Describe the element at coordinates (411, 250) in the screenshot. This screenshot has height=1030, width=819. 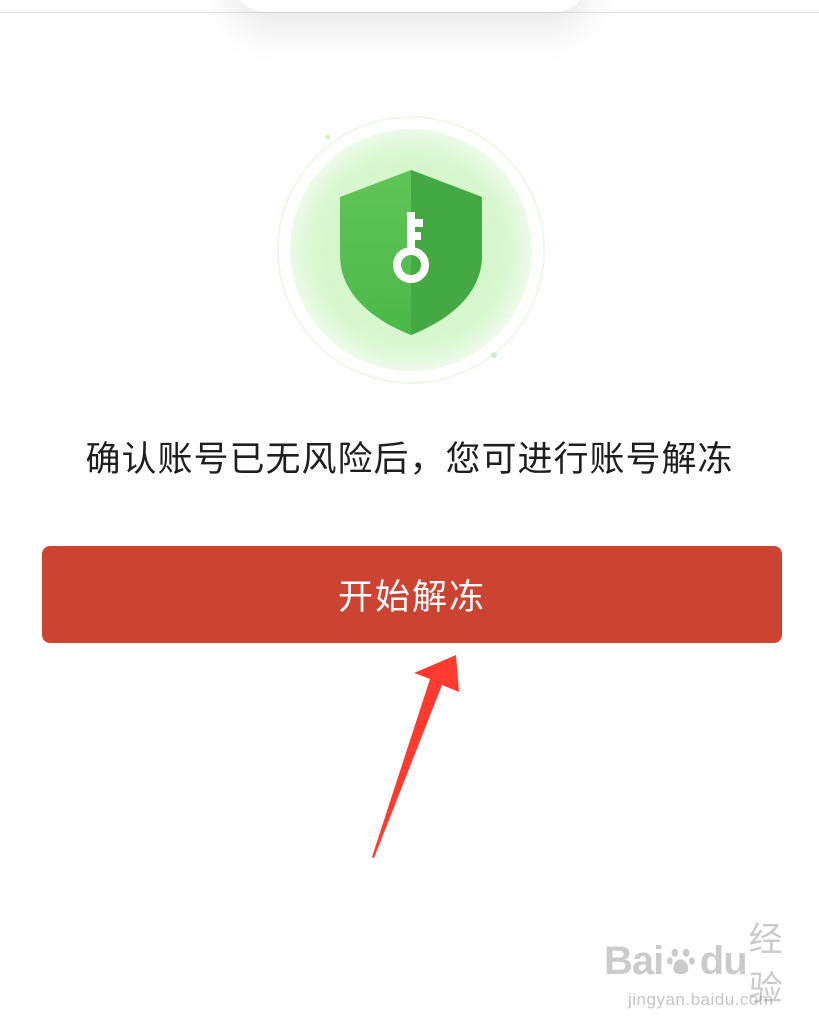
I see `shield-key-icon` at that location.